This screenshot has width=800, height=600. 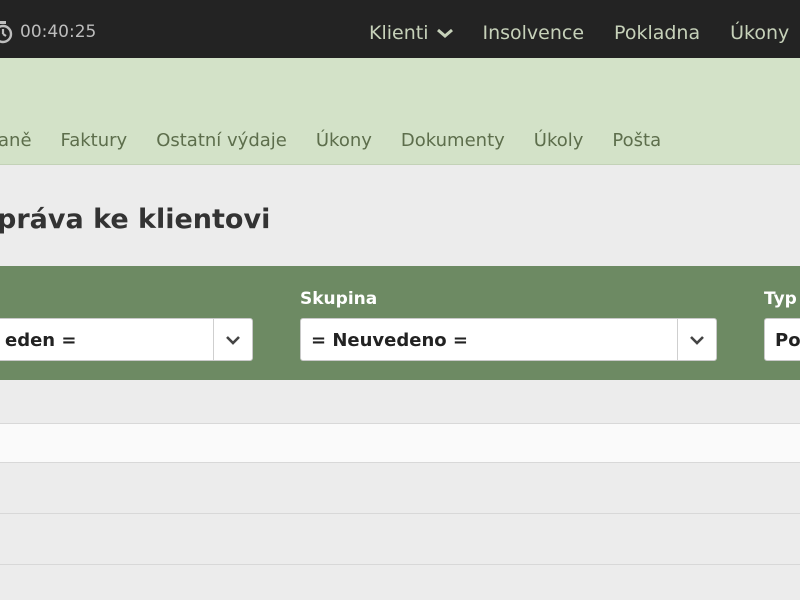 I want to click on session-timer: 00:40:25, so click(x=48, y=32).